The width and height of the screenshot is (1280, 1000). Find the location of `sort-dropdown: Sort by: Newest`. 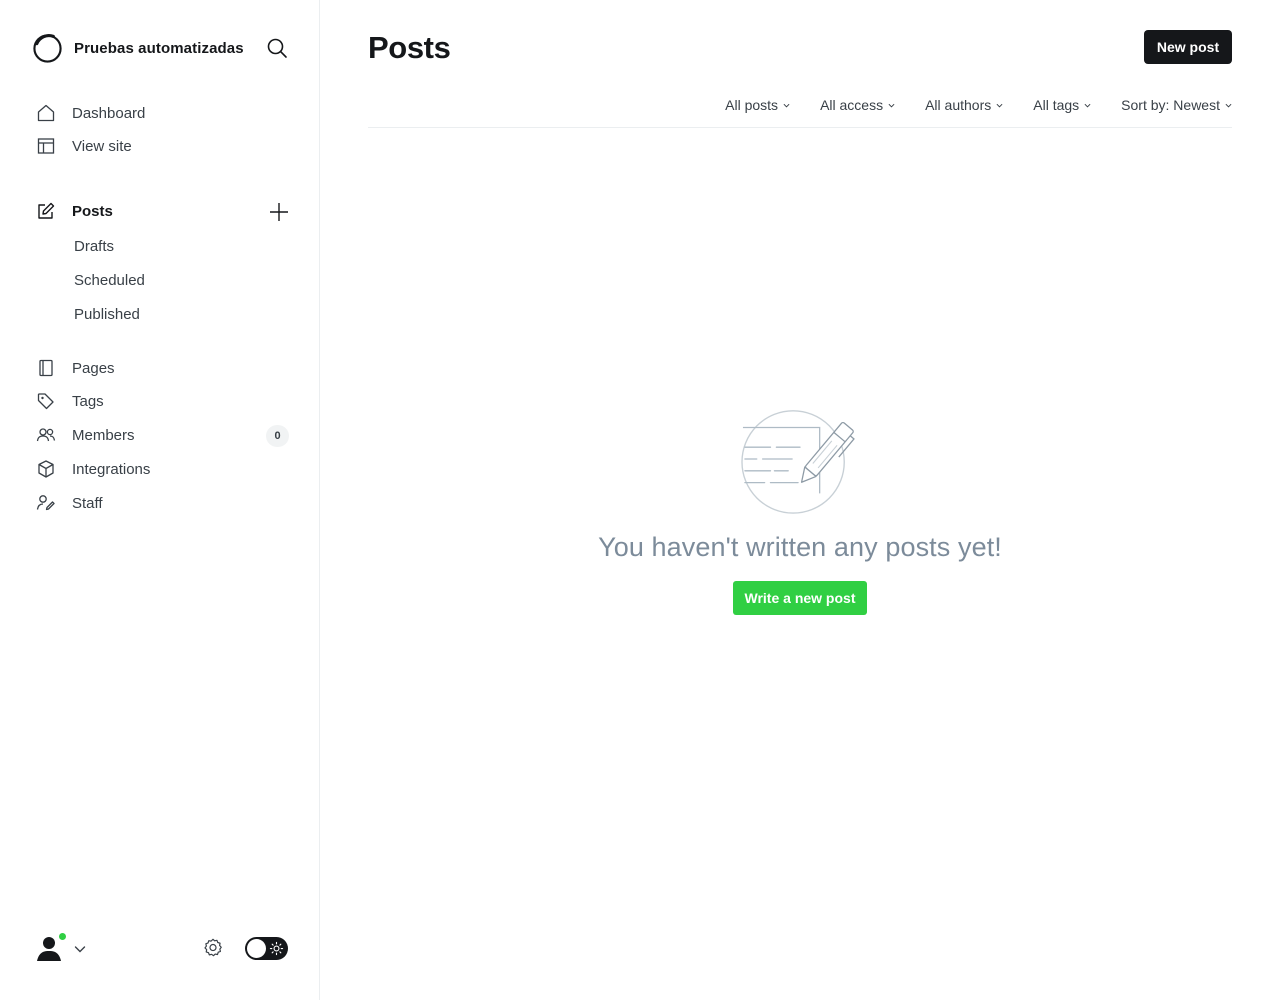

sort-dropdown: Sort by: Newest is located at coordinates (1176, 105).